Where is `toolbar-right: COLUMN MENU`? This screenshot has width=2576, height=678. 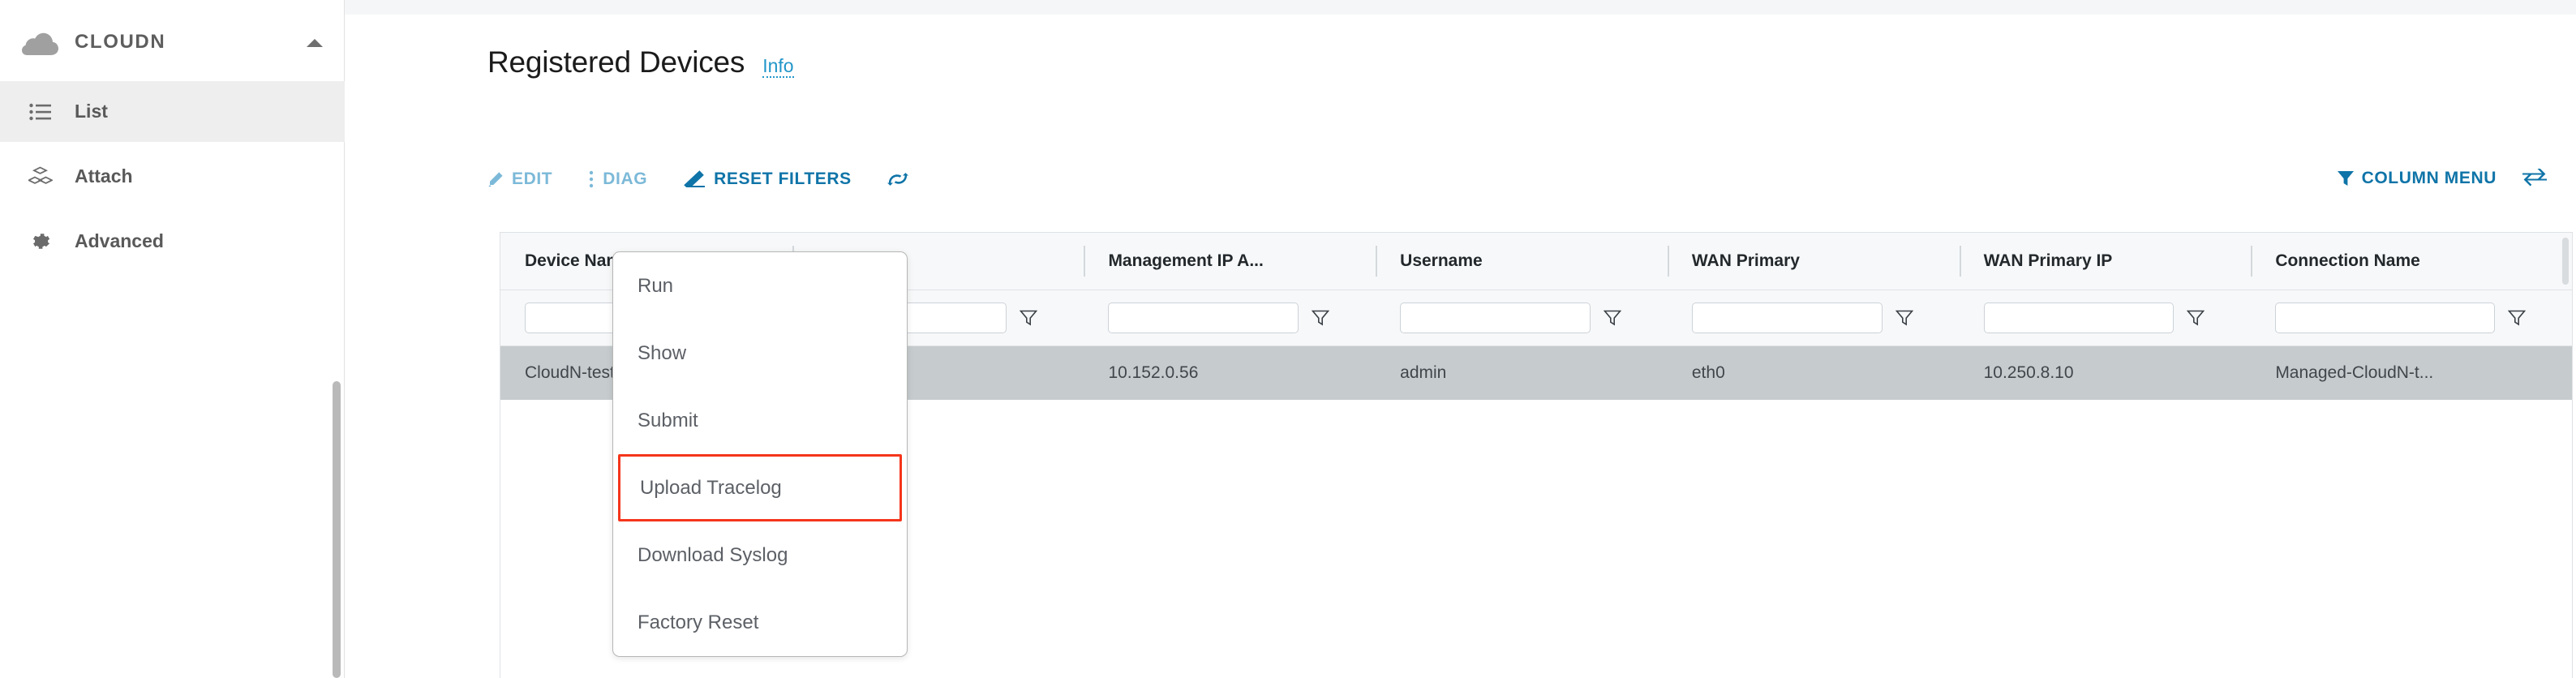 toolbar-right: COLUMN MENU is located at coordinates (2442, 178).